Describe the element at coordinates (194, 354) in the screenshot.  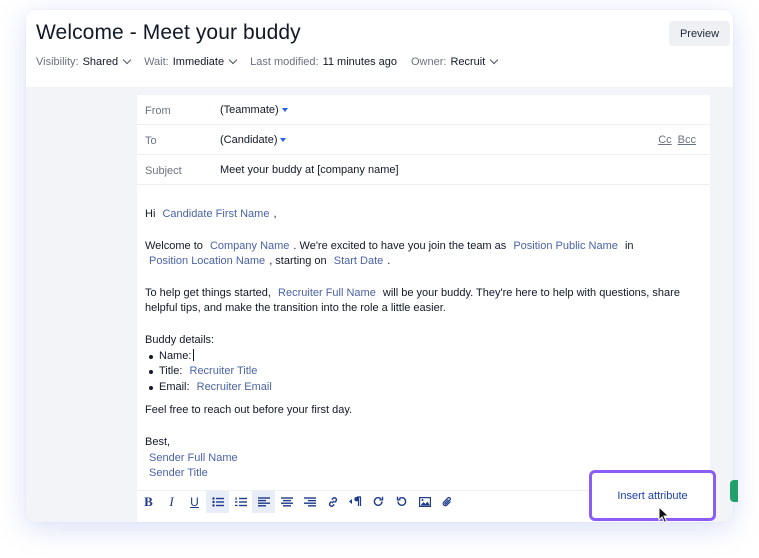
I see `text-cursor` at that location.